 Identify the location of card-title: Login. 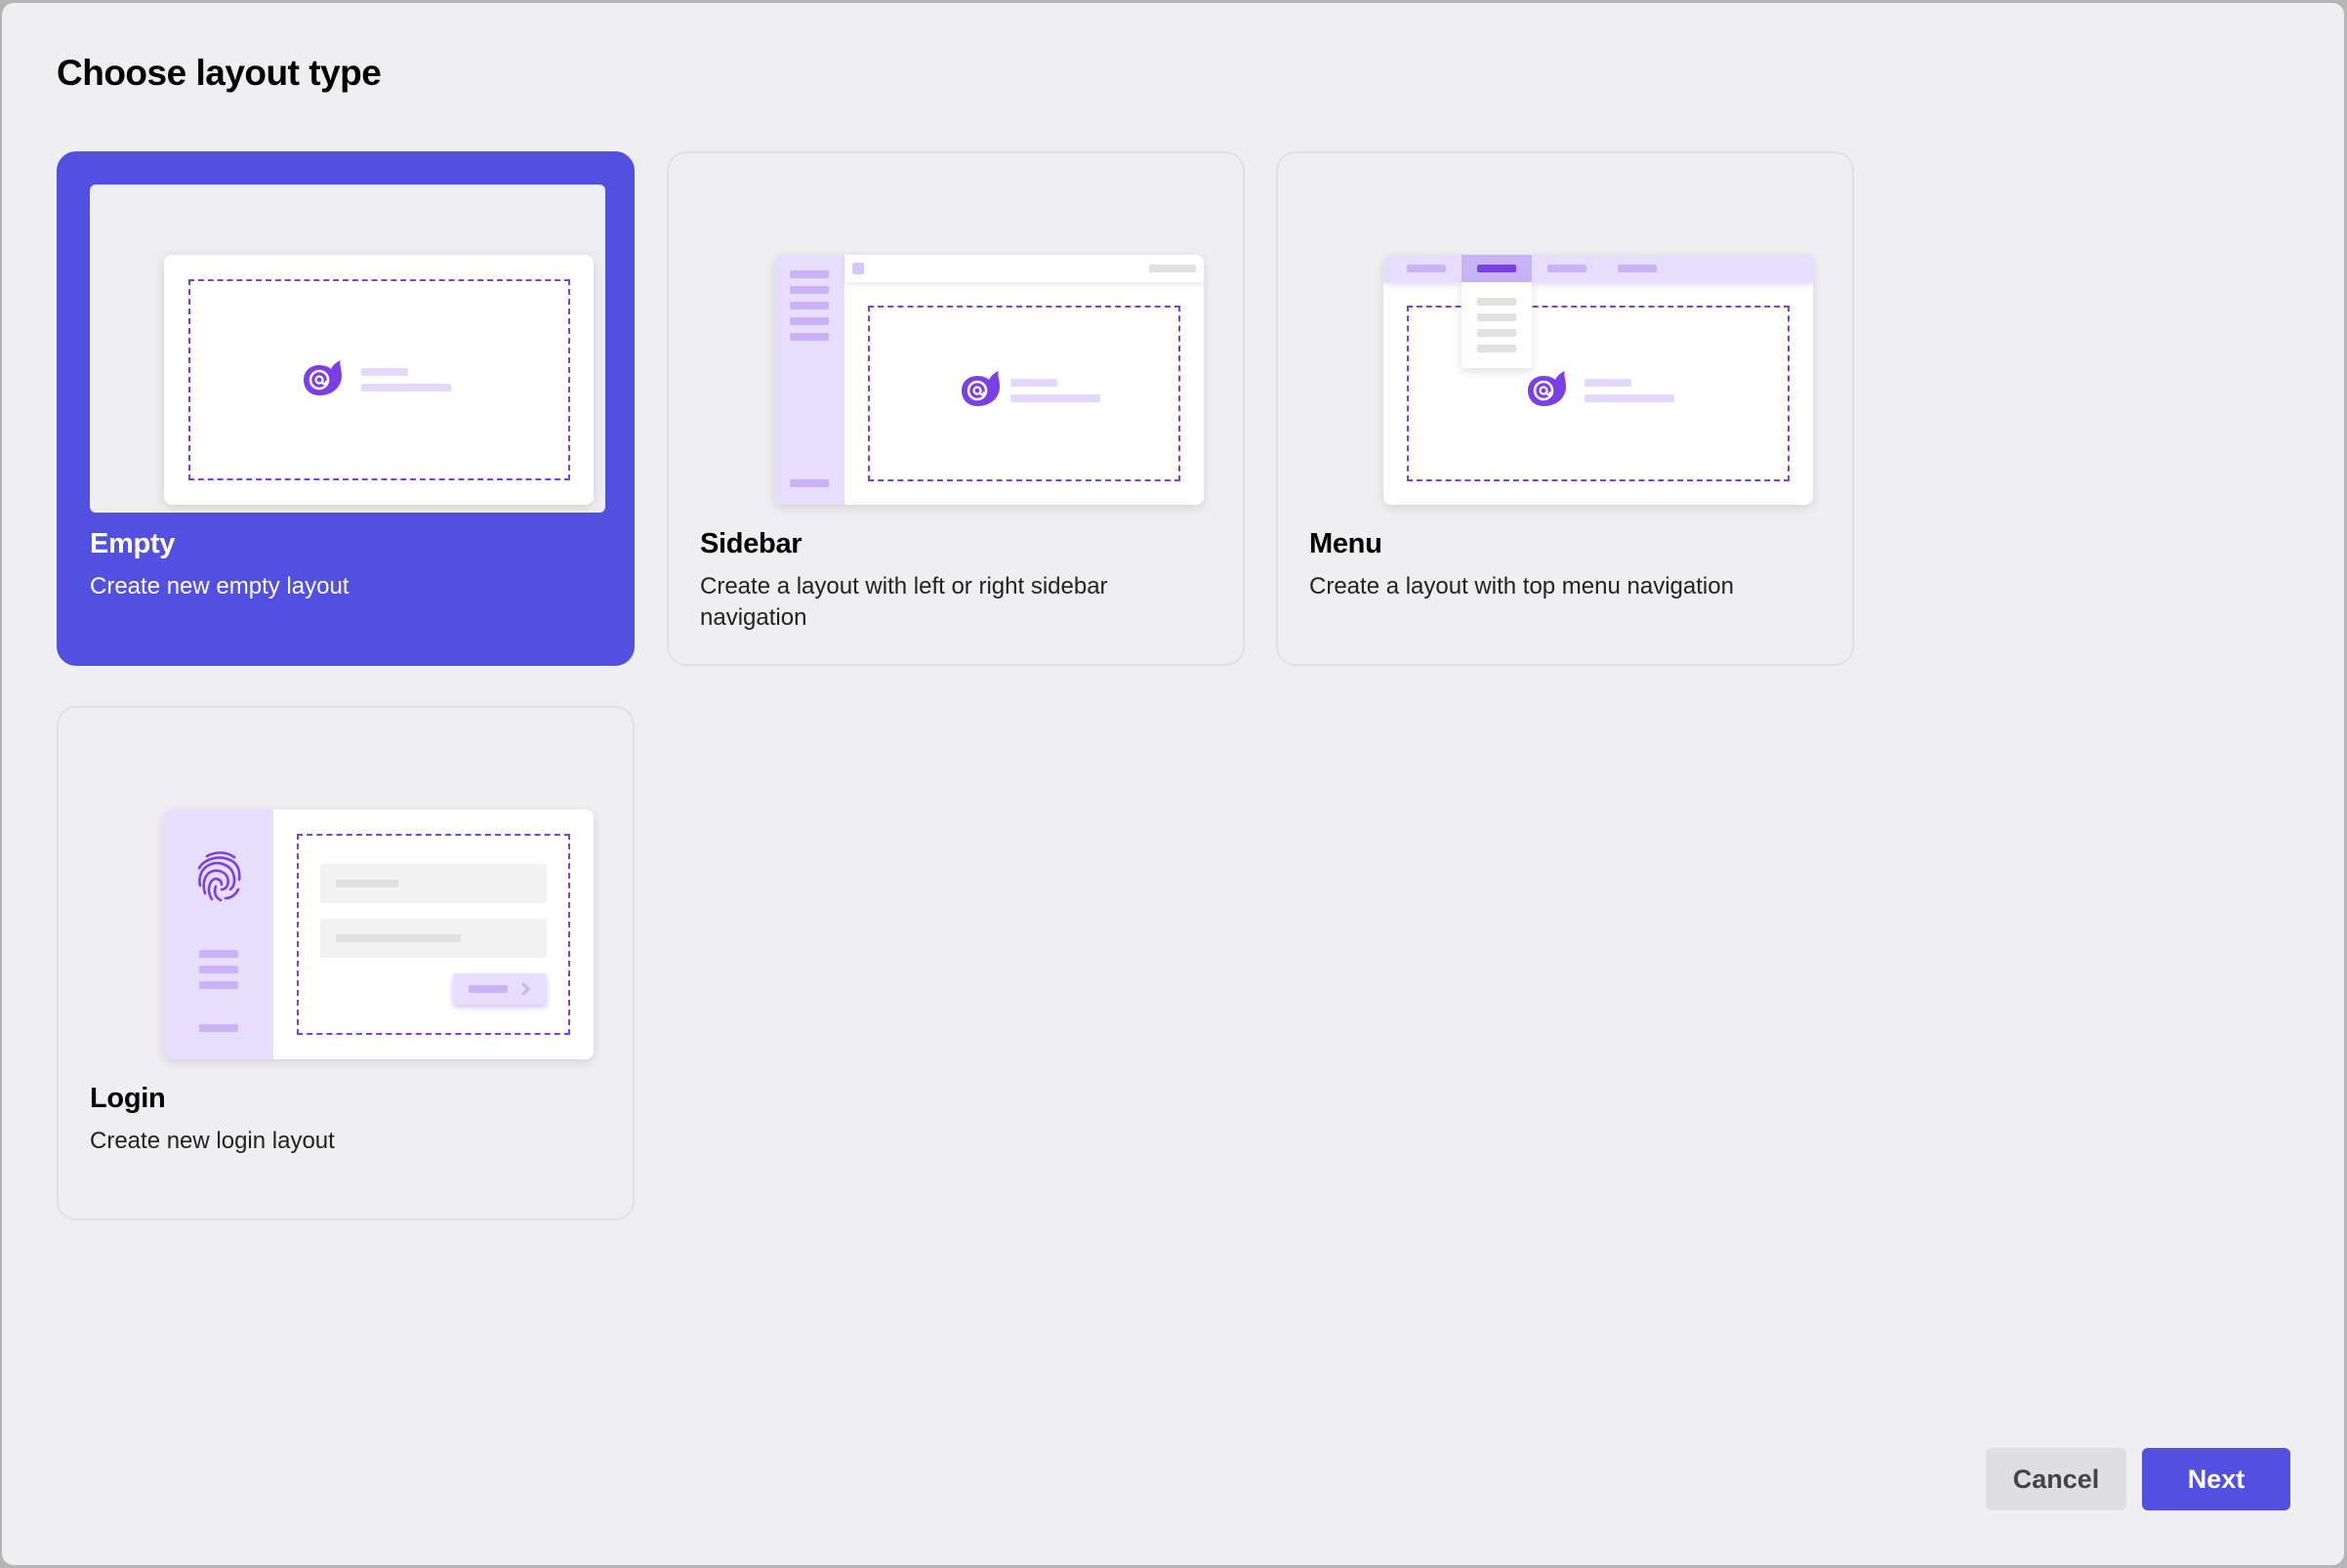
(128, 1098).